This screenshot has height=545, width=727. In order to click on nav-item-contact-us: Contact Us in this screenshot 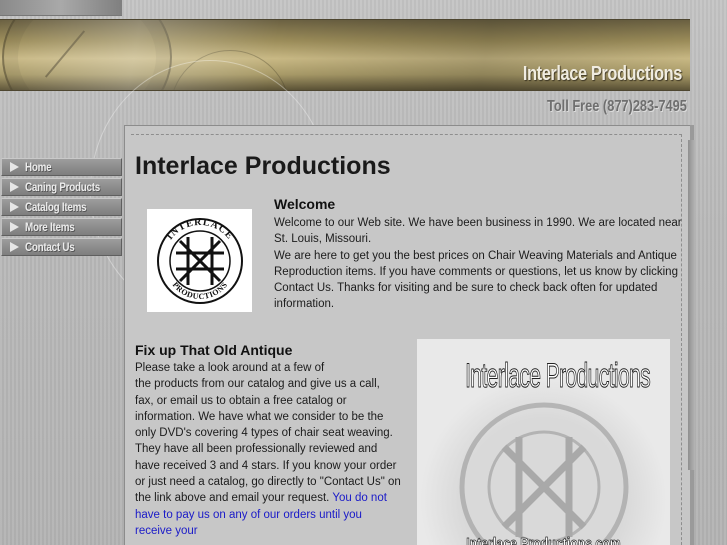, I will do `click(61, 247)`.